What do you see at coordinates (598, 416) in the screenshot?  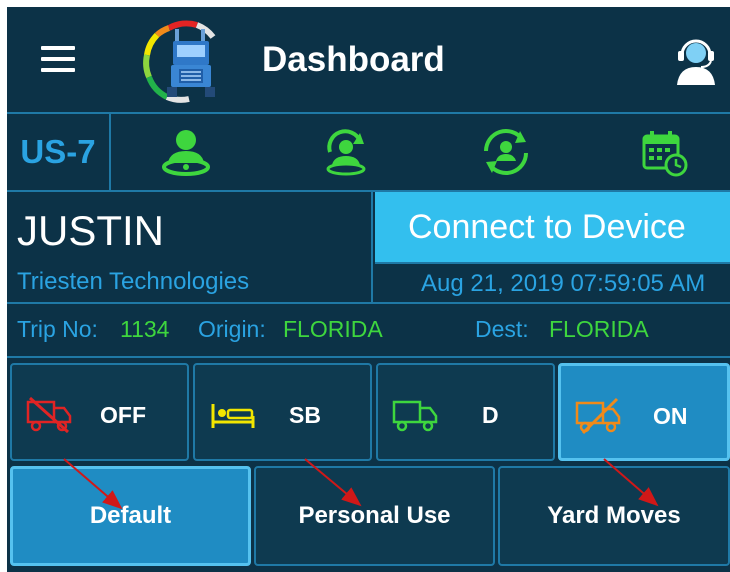 I see `truck-on-duty-icon` at bounding box center [598, 416].